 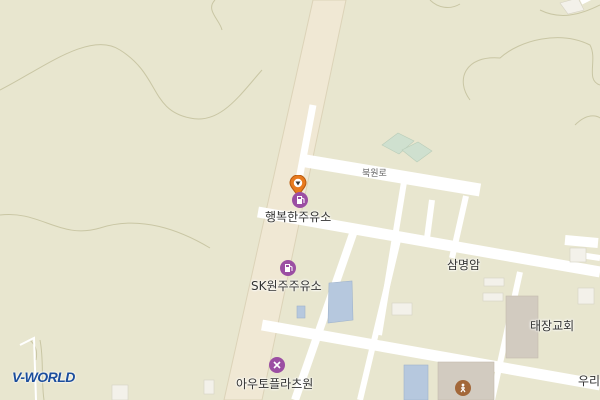 What do you see at coordinates (286, 285) in the screenshot?
I see `poi-label-gas-station: SK원주주유소` at bounding box center [286, 285].